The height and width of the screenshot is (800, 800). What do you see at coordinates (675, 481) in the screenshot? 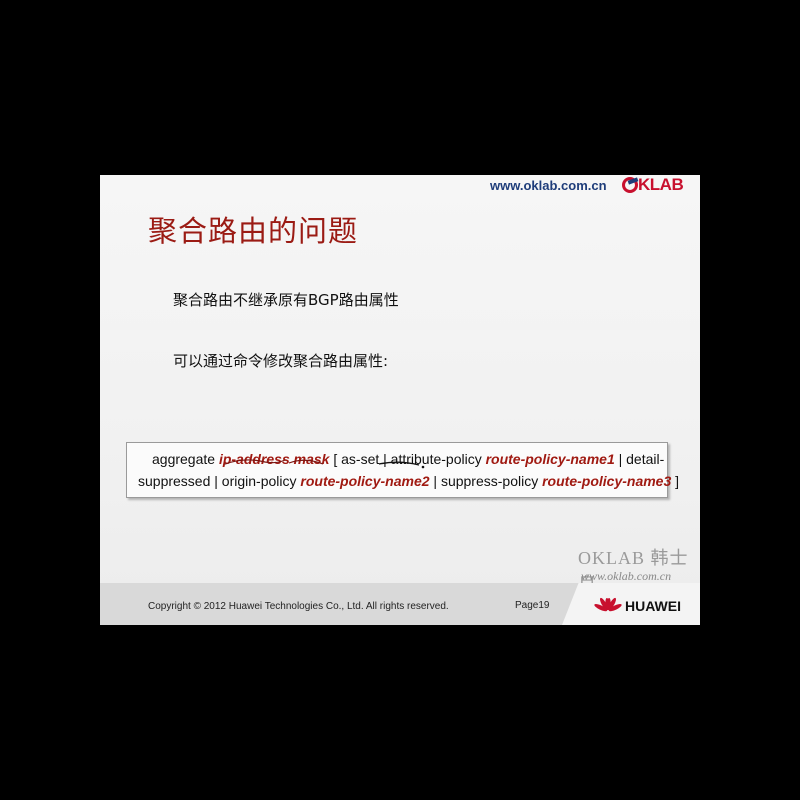
I see `command-segment: ]` at bounding box center [675, 481].